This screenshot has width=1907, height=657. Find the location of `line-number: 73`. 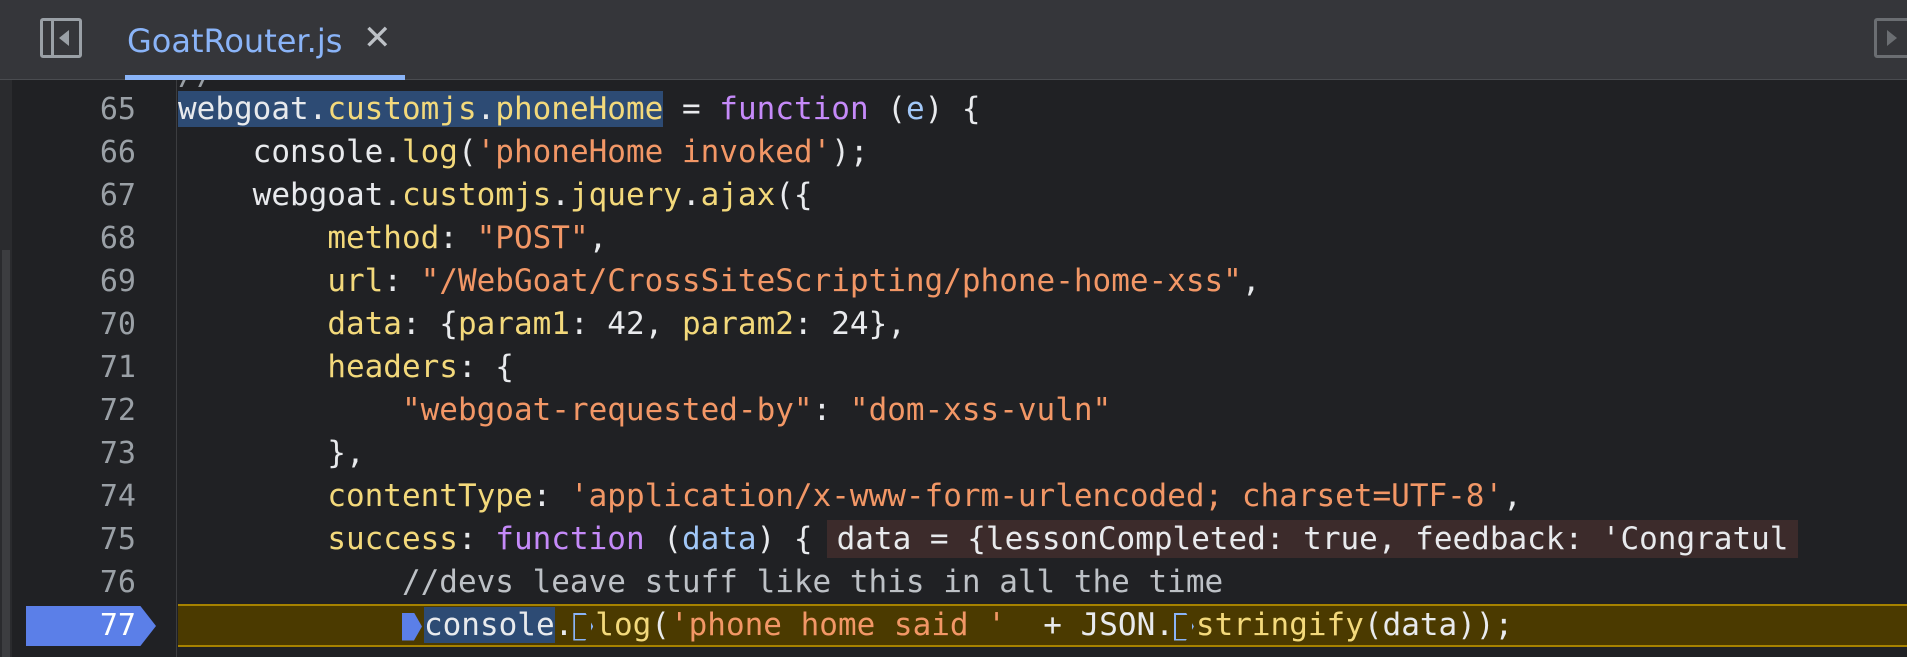

line-number: 73 is located at coordinates (80, 453).